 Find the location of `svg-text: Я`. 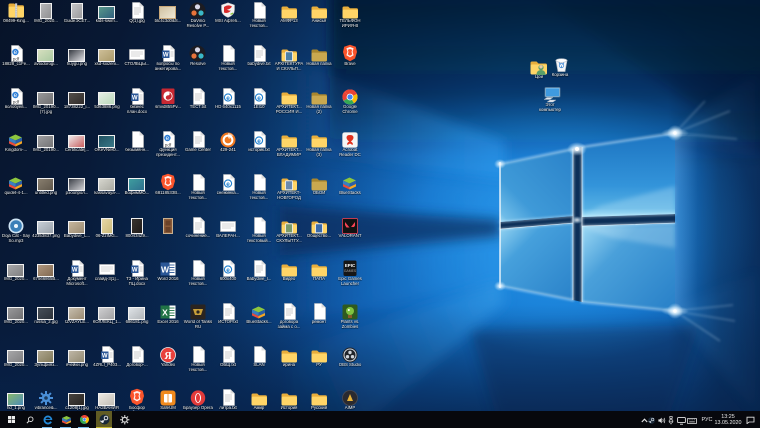

svg-text: Я is located at coordinates (168, 356).